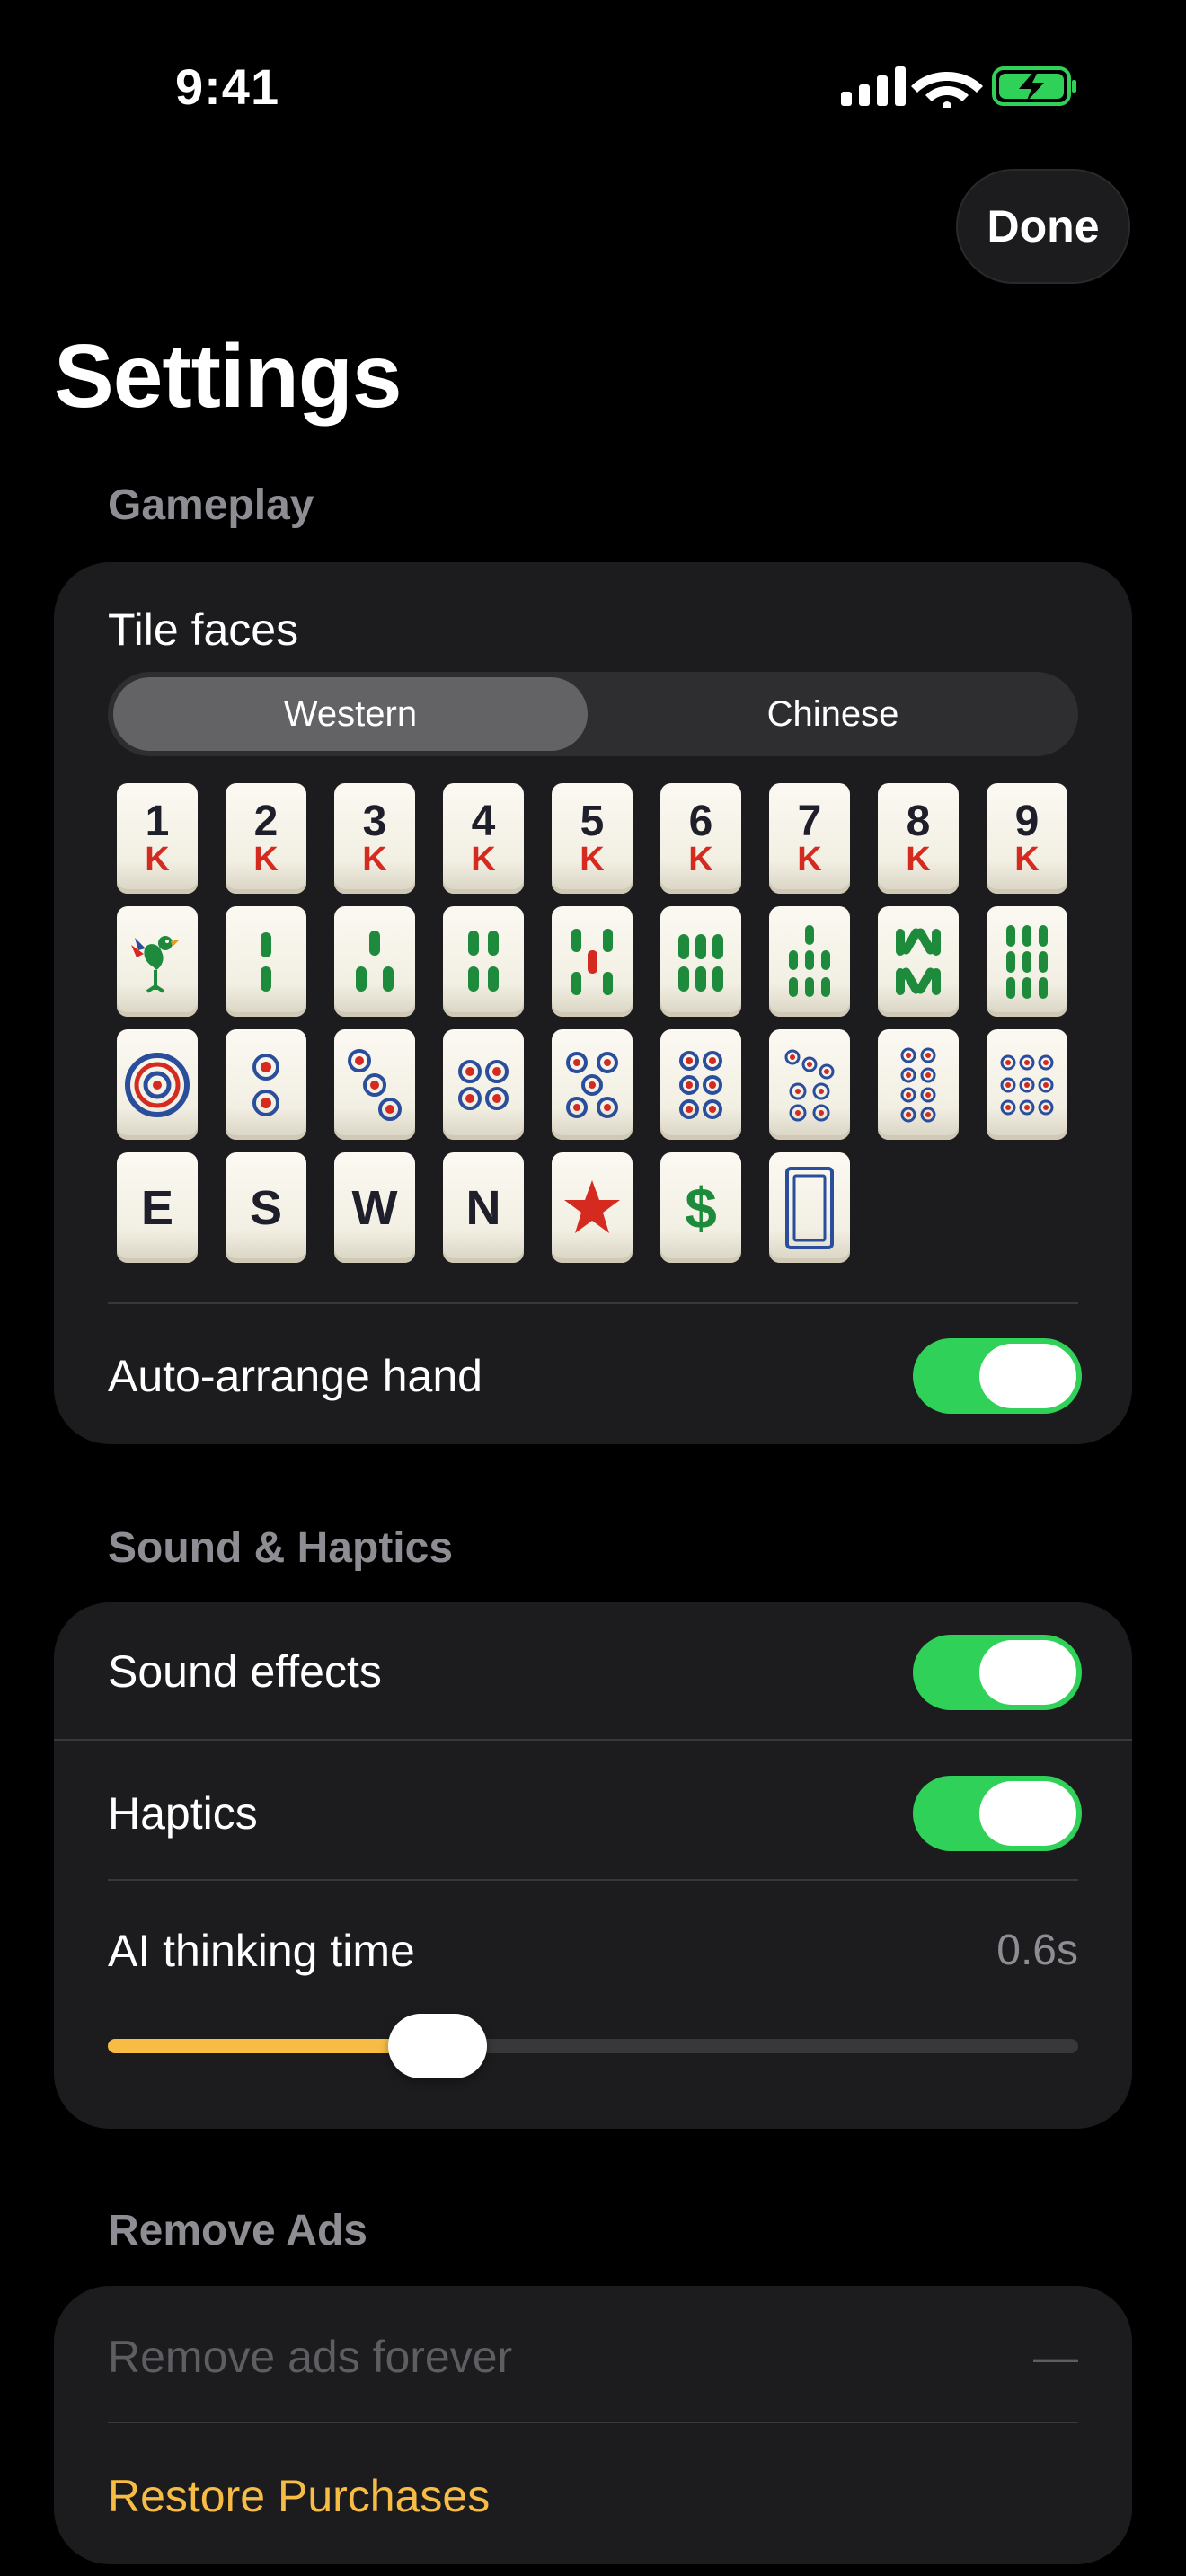  I want to click on wind-letter: S, so click(266, 1207).